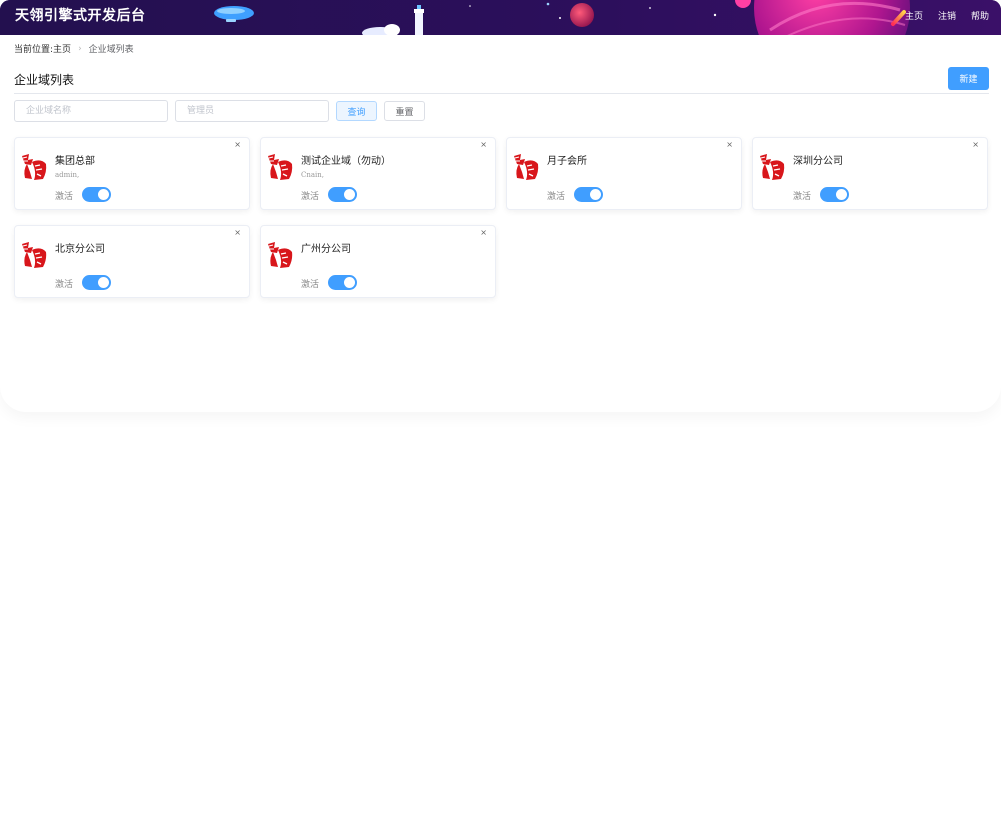 Image resolution: width=1001 pixels, height=832 pixels. What do you see at coordinates (91, 111) in the screenshot?
I see `domain-name-search-input` at bounding box center [91, 111].